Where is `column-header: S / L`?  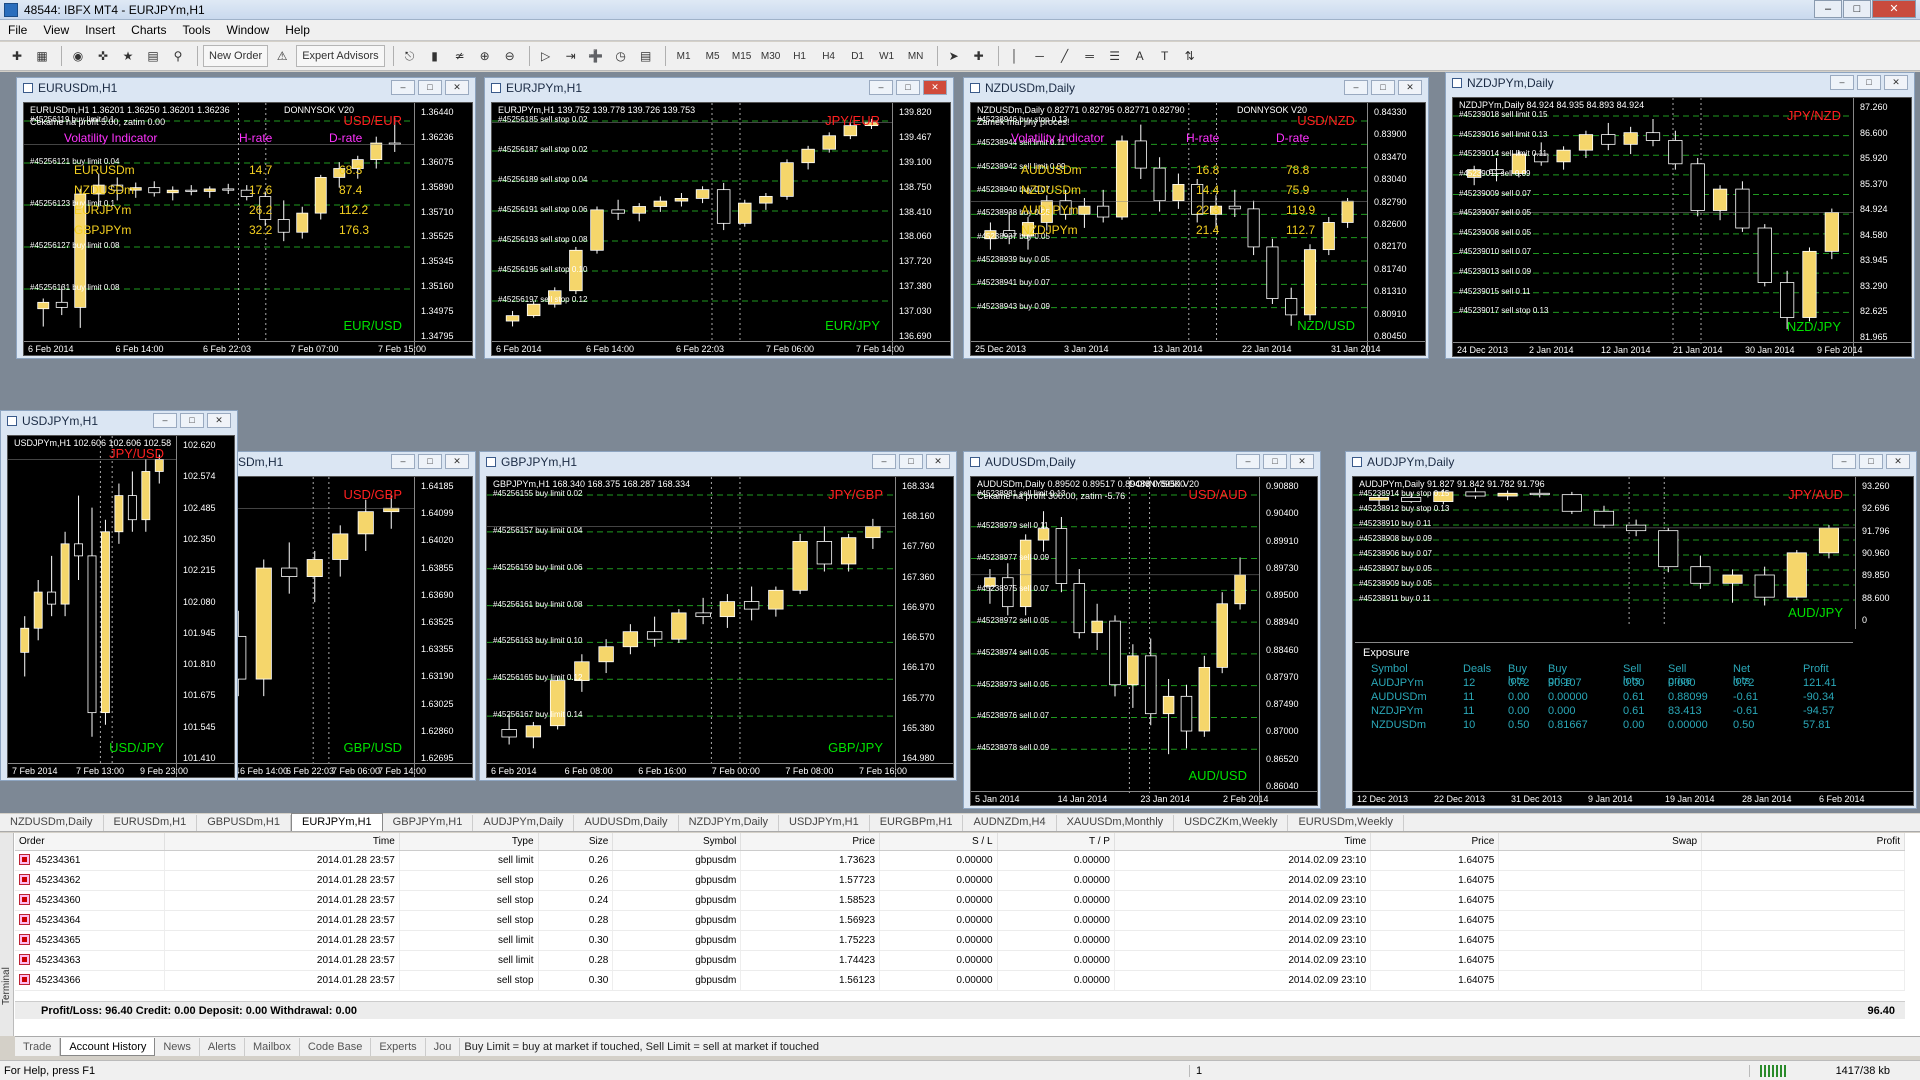 column-header: S / L is located at coordinates (938, 842).